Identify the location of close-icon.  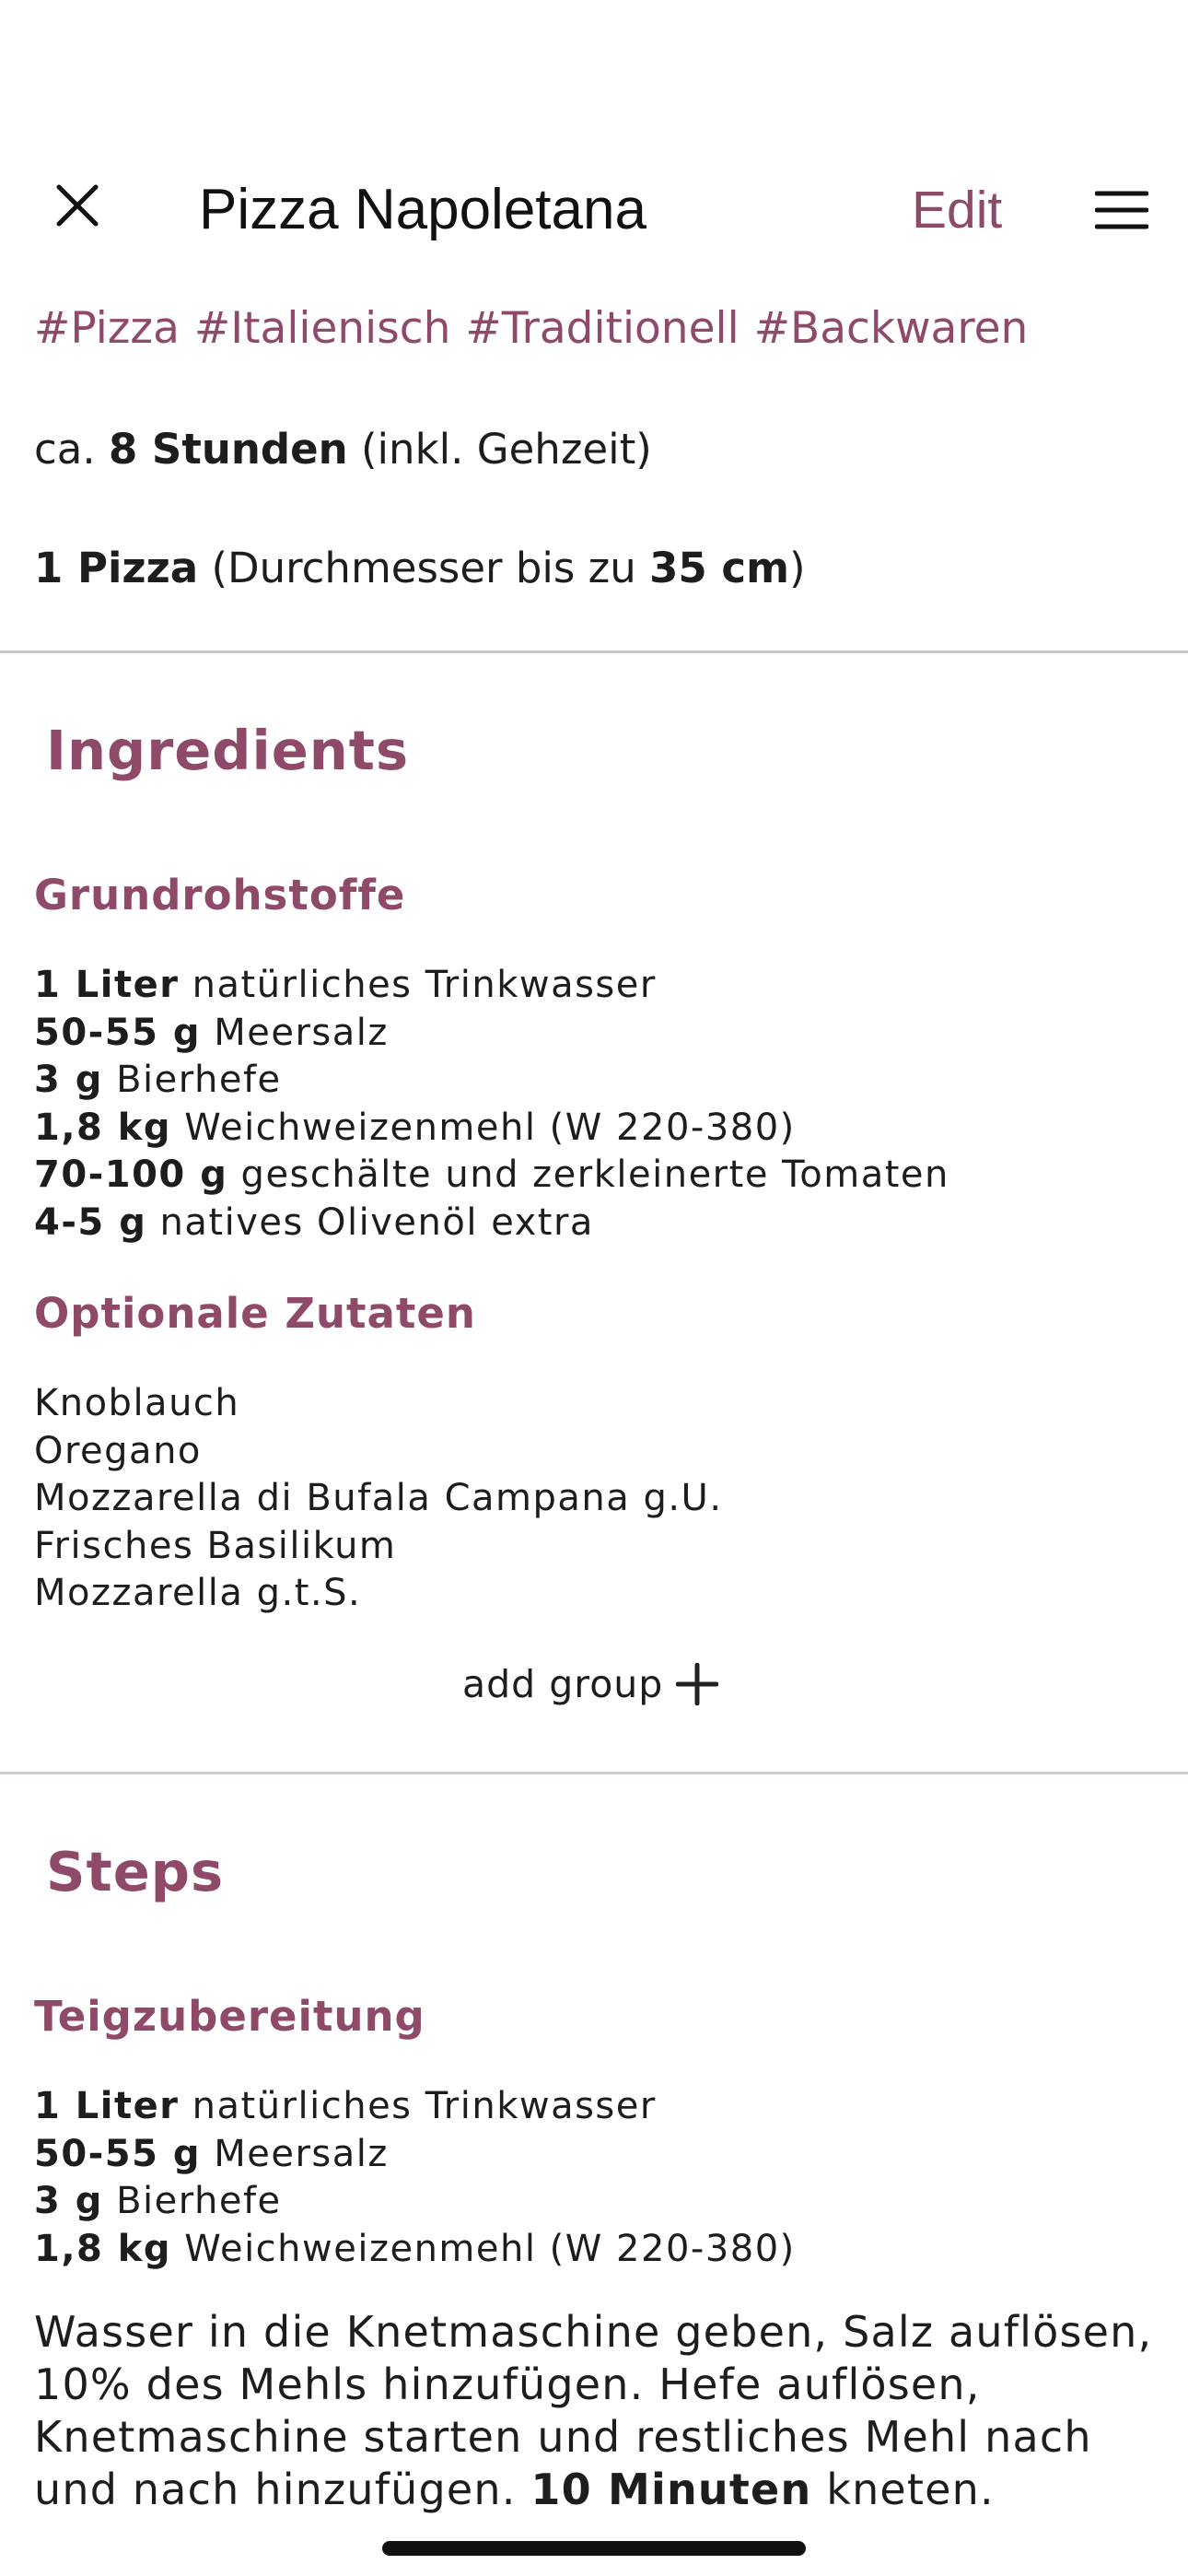
(77, 205).